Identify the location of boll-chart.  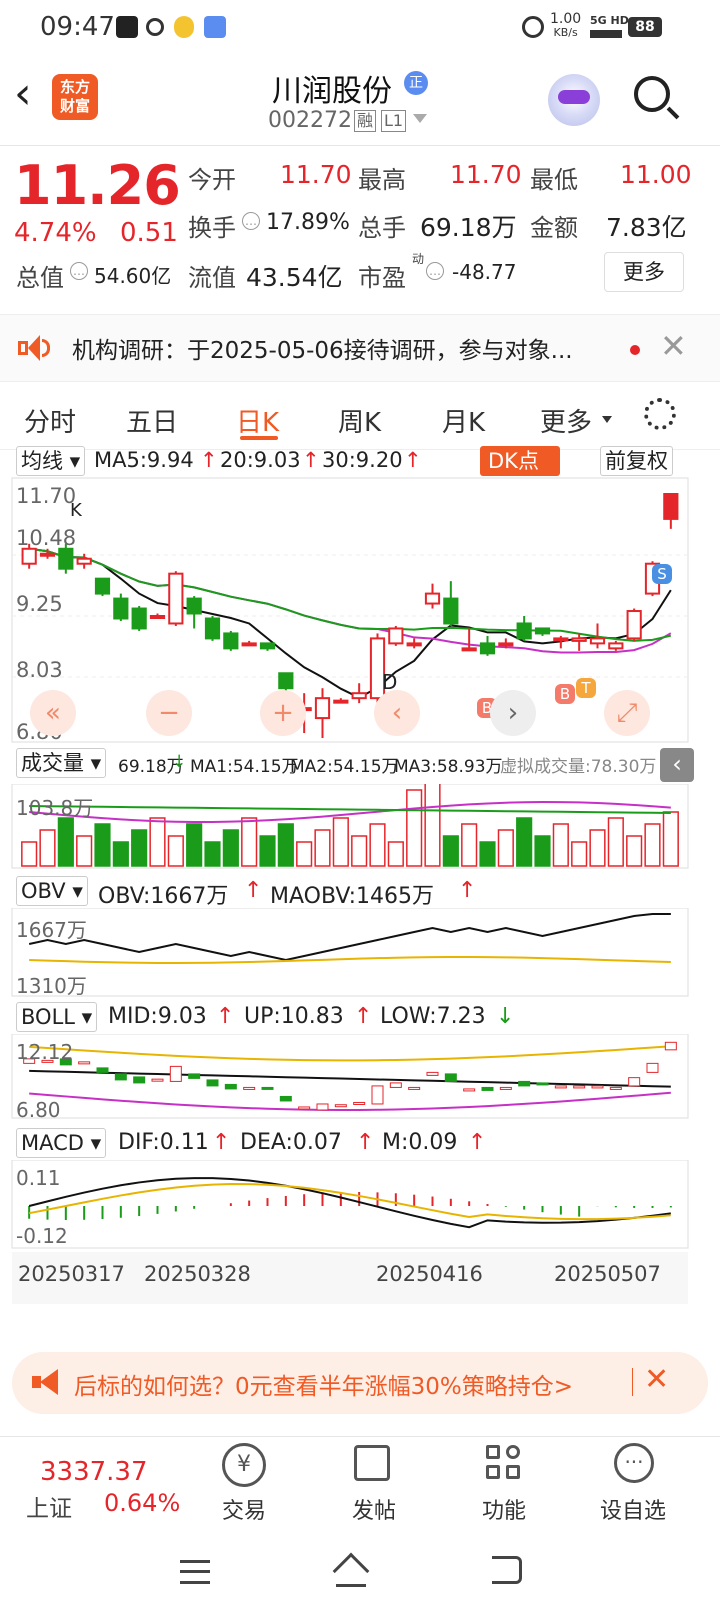
(360, 1077).